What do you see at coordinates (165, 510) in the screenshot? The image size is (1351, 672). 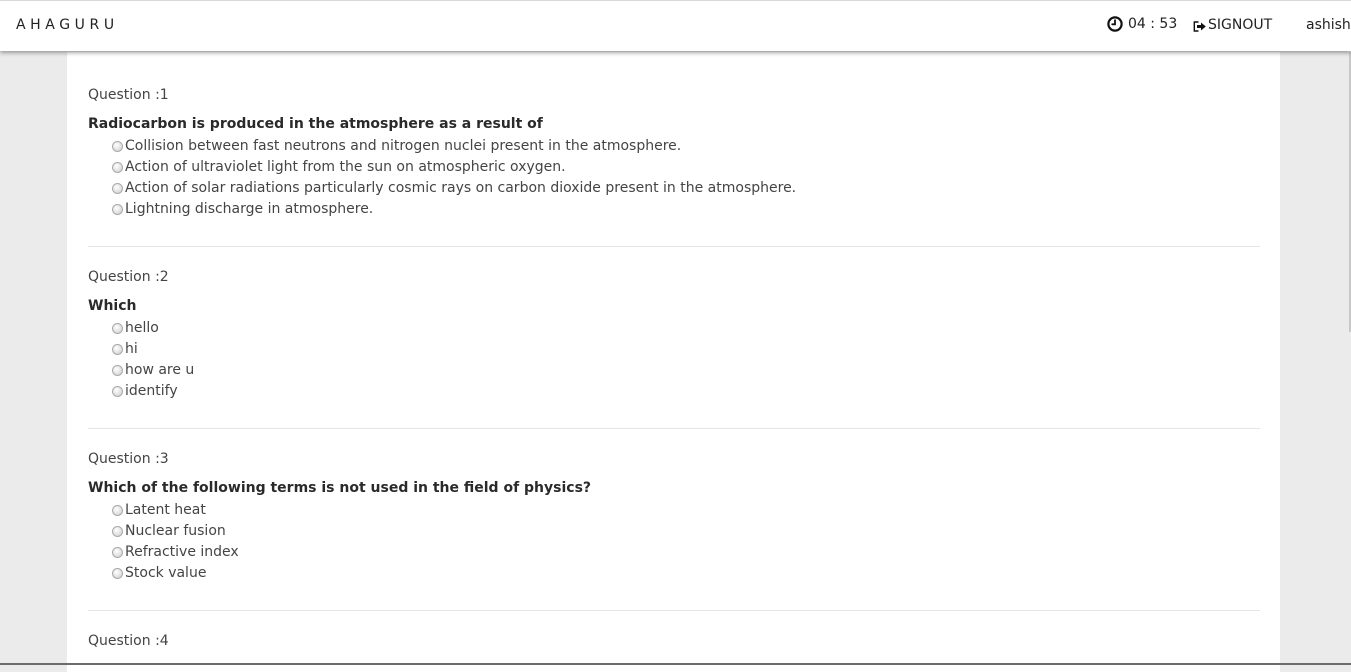 I see `option-label: Latent heat` at bounding box center [165, 510].